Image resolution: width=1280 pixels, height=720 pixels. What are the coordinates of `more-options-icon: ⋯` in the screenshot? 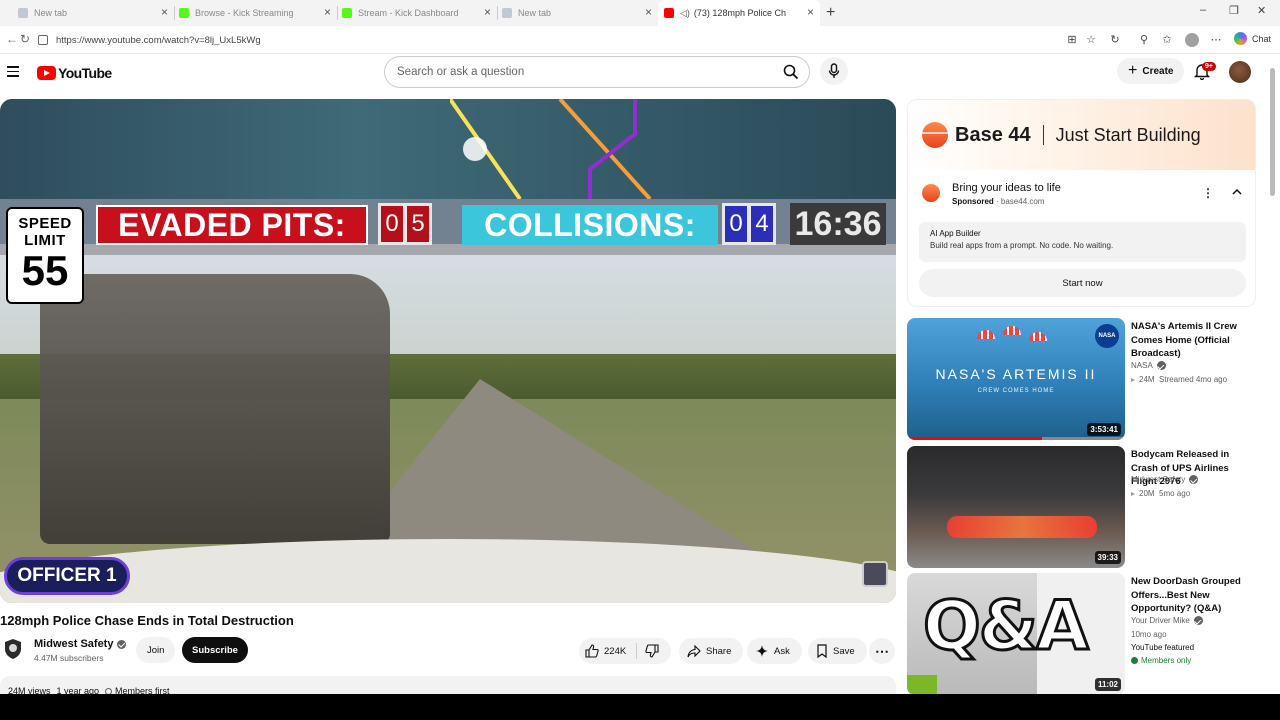 It's located at (1216, 40).